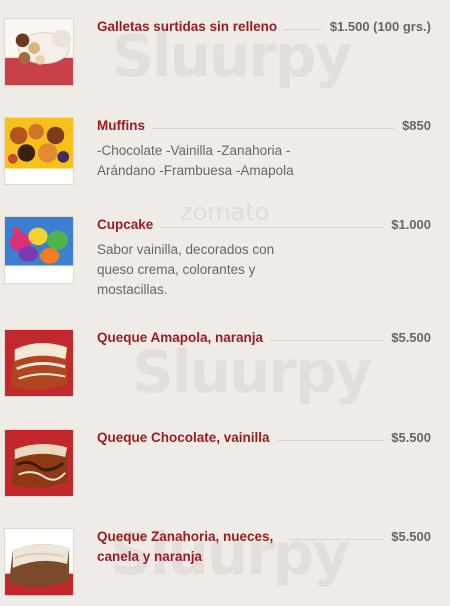  What do you see at coordinates (39, 562) in the screenshot?
I see `carrot-cake-image` at bounding box center [39, 562].